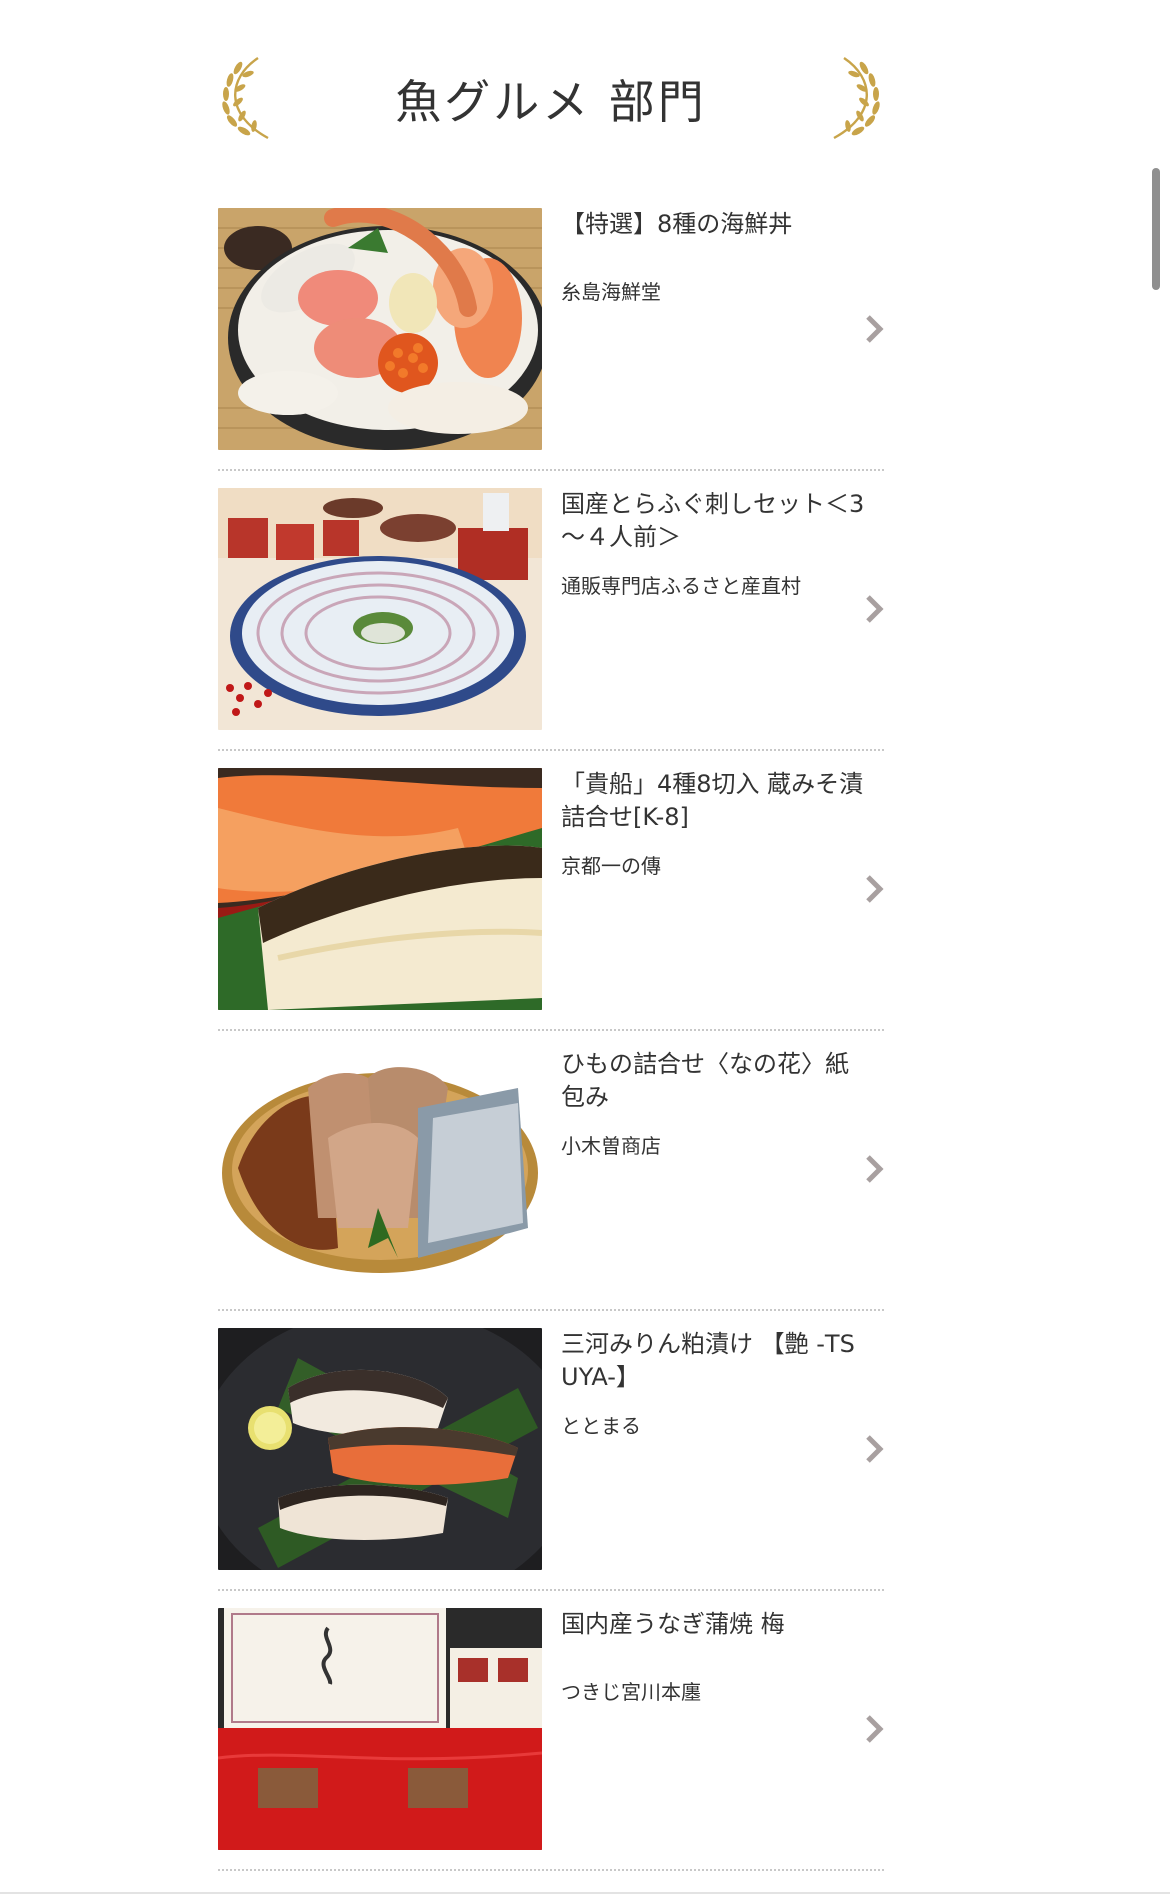 The image size is (1170, 1894). What do you see at coordinates (716, 1624) in the screenshot?
I see `item-title: 国内産うなぎ蒲焼 梅` at bounding box center [716, 1624].